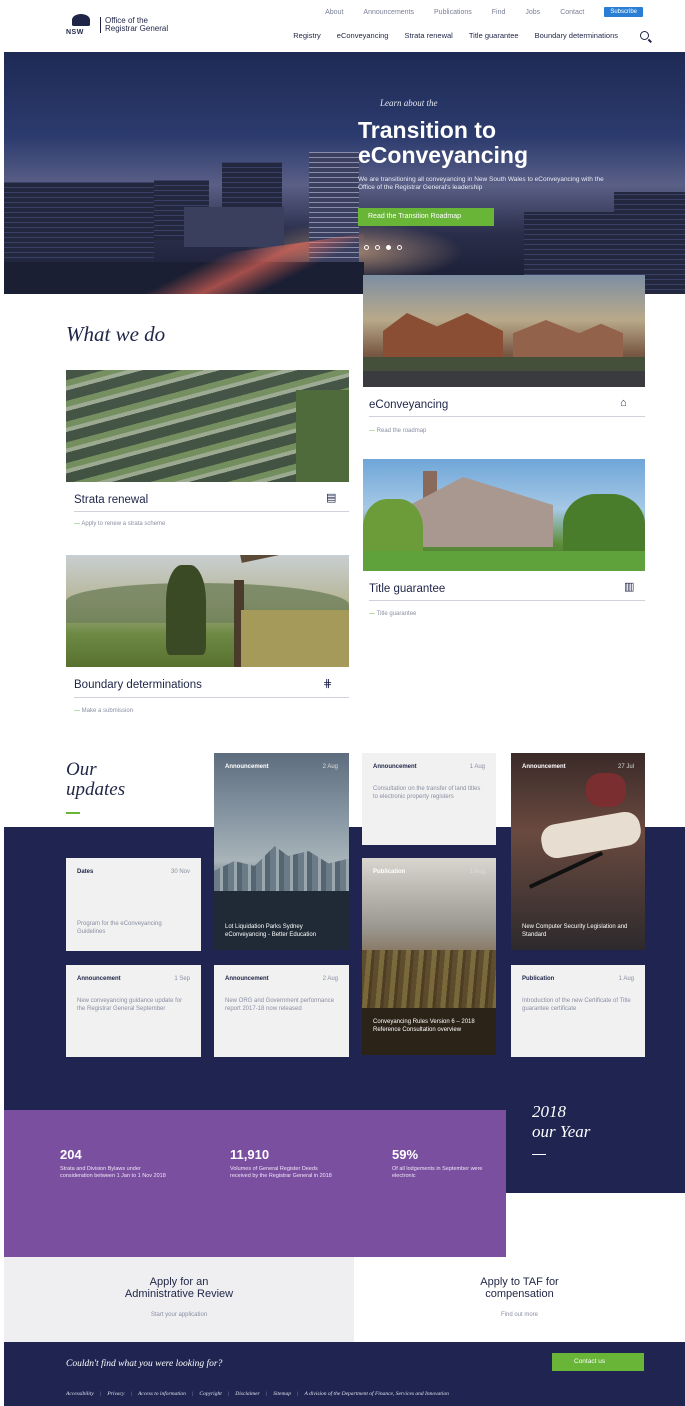 The height and width of the screenshot is (1406, 685). Describe the element at coordinates (532, 12) in the screenshot. I see `utility-link-jobs: Jobs` at that location.